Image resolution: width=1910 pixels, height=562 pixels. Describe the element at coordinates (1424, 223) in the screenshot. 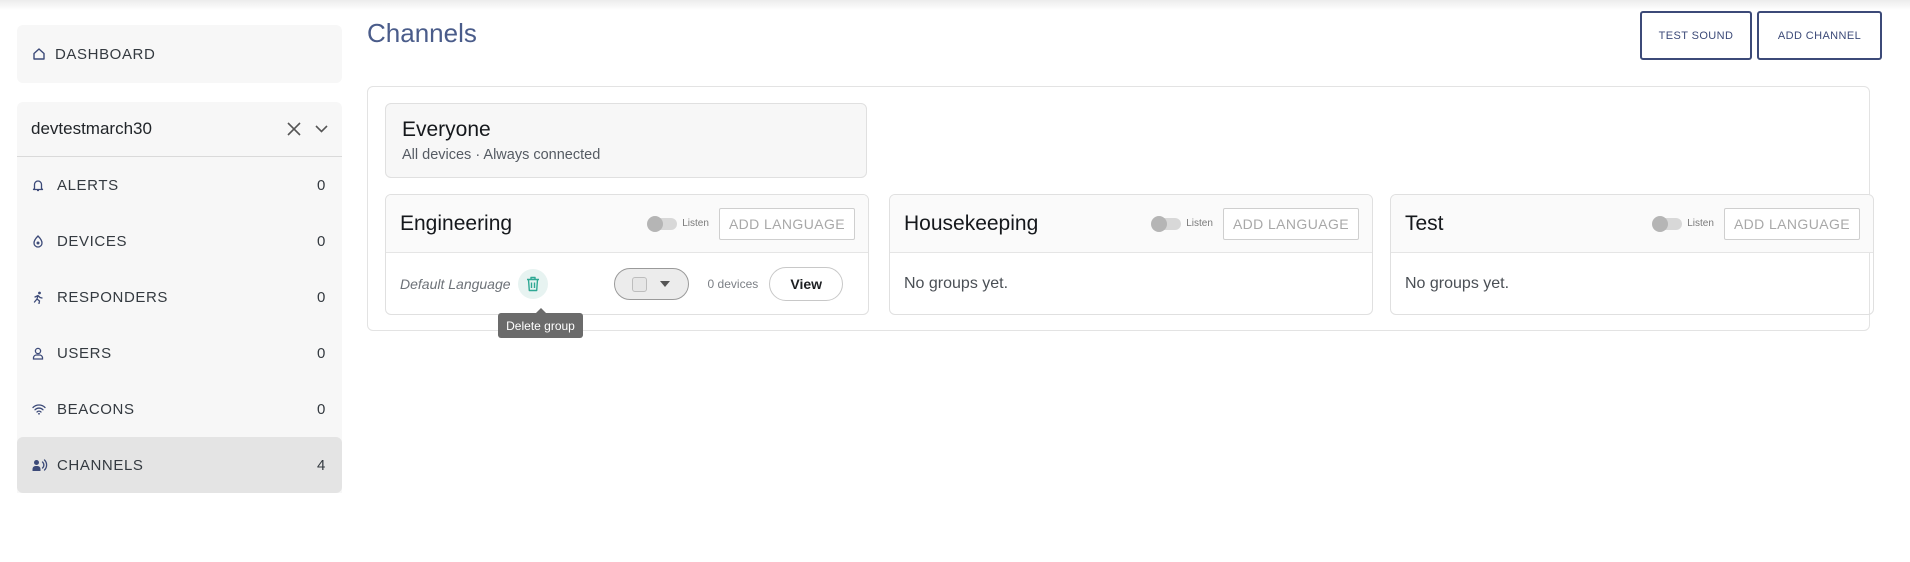

I see `channel-name: Test` at that location.